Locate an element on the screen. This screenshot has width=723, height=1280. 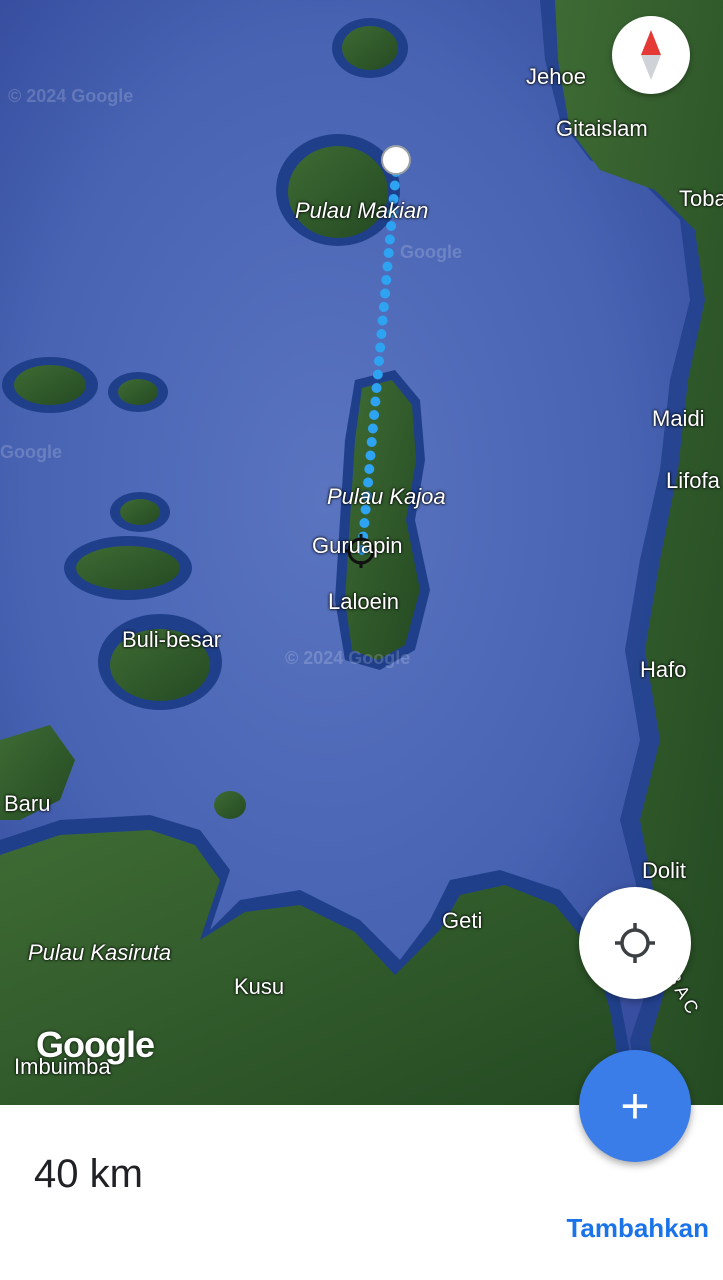
measure-start-point is located at coordinates (396, 160).